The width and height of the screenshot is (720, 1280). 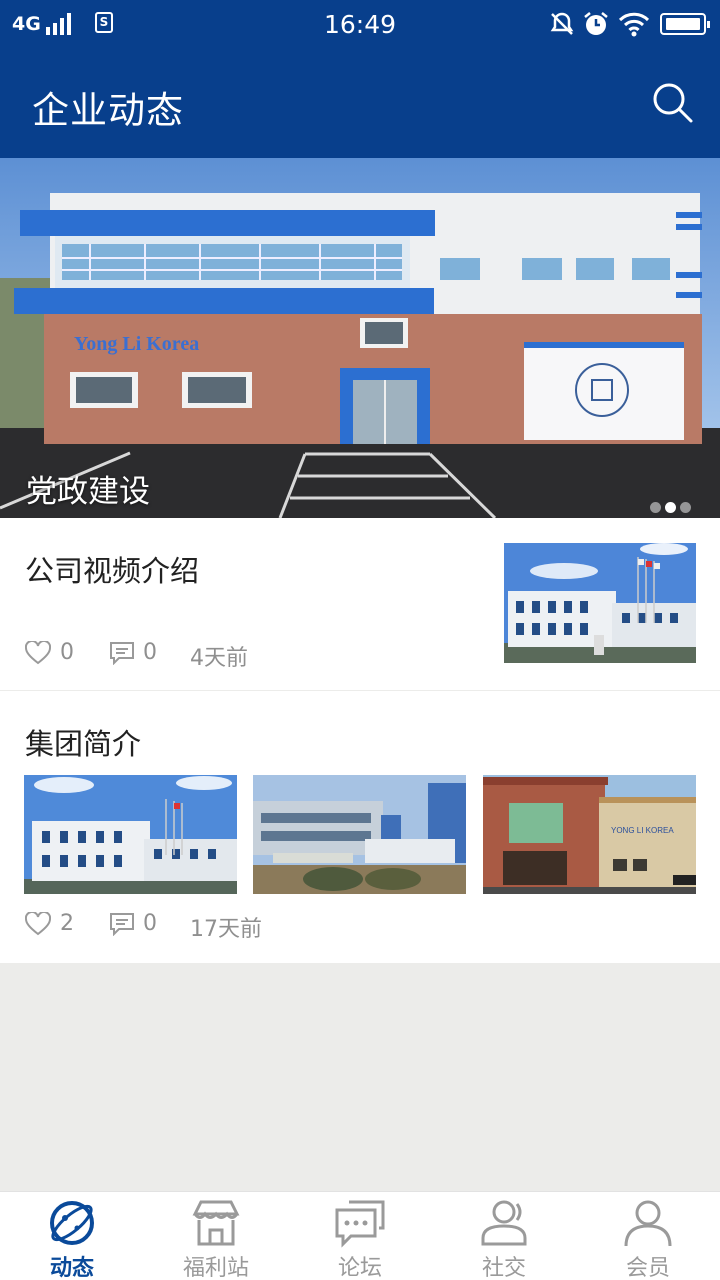 What do you see at coordinates (634, 24) in the screenshot?
I see `wifi-icon` at bounding box center [634, 24].